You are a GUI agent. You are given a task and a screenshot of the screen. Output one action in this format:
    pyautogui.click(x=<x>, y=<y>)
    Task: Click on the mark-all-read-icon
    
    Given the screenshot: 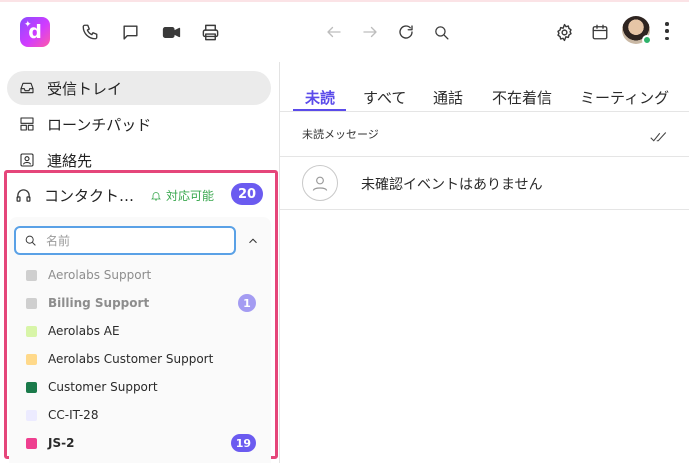 What is the action you would take?
    pyautogui.click(x=659, y=137)
    